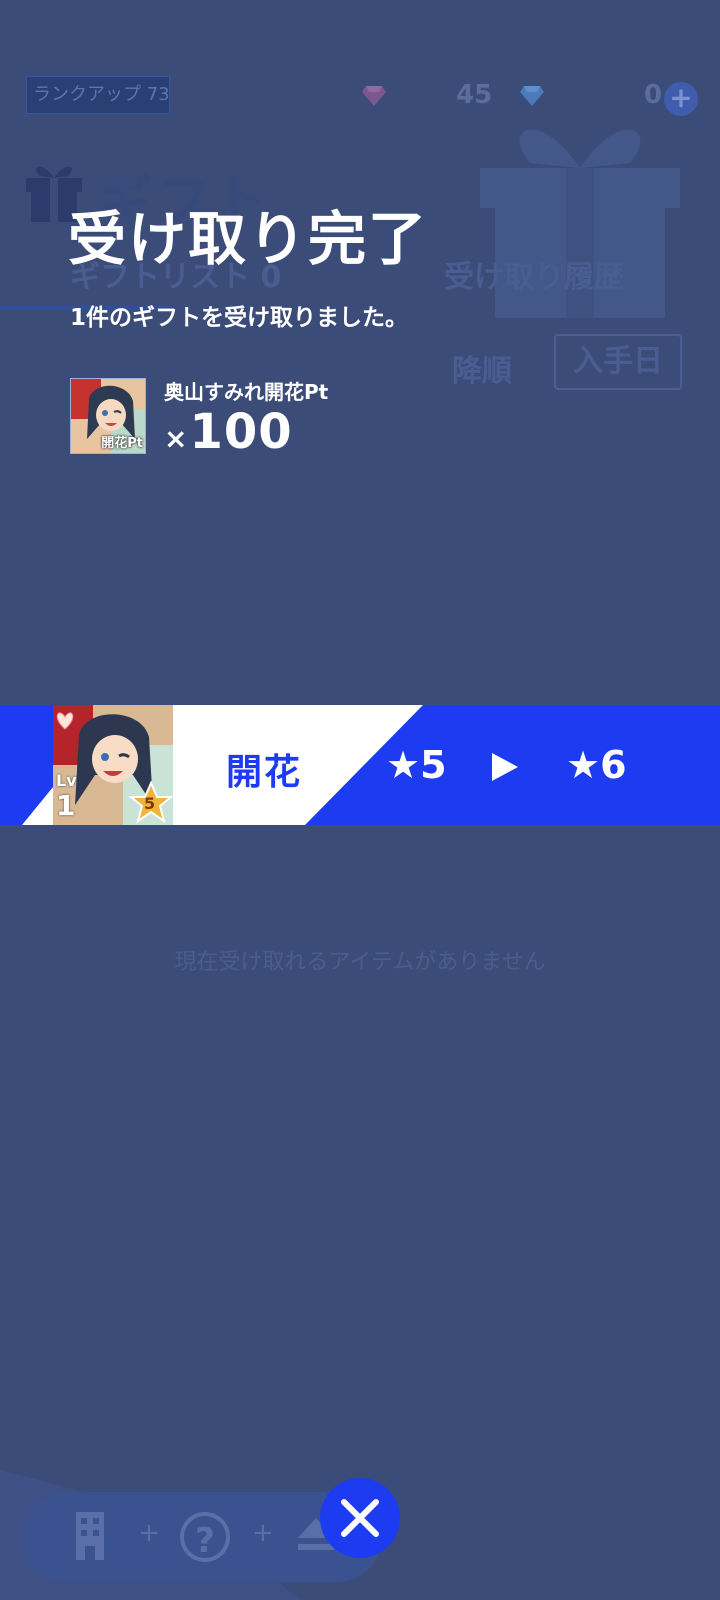 The image size is (720, 1600). What do you see at coordinates (505, 767) in the screenshot?
I see `arrow-right-icon` at bounding box center [505, 767].